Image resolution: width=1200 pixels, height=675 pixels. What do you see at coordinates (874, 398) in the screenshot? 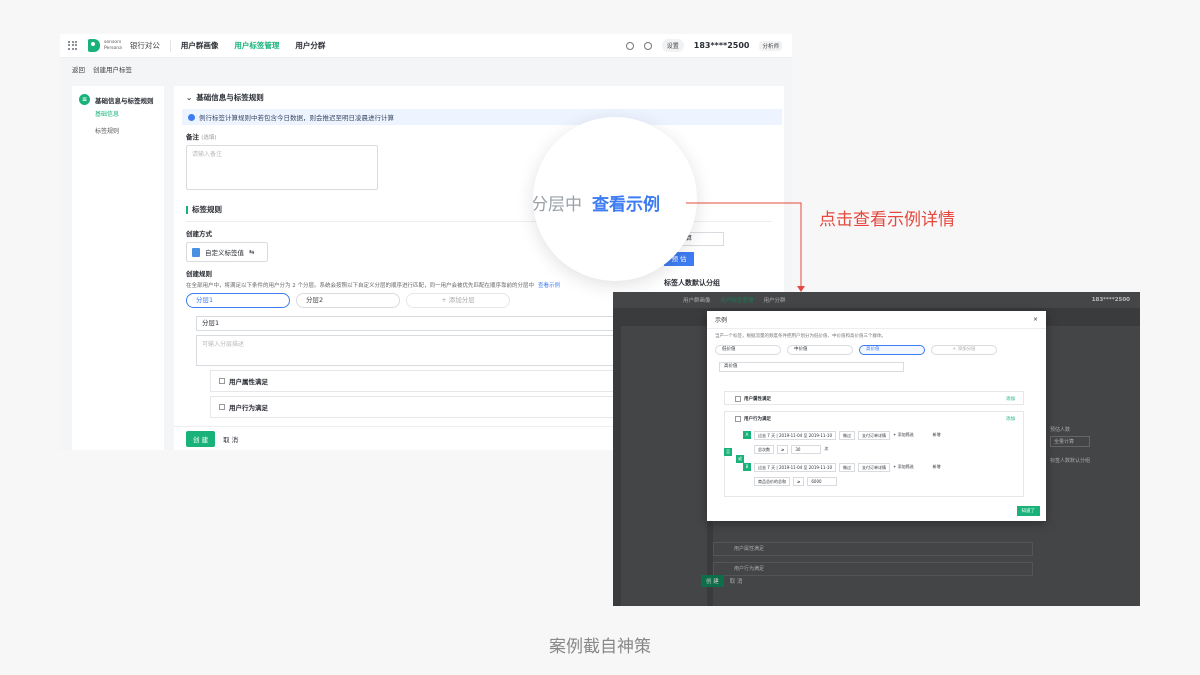
I see `condition-user-attr: 用户属性满足 添加` at bounding box center [874, 398].